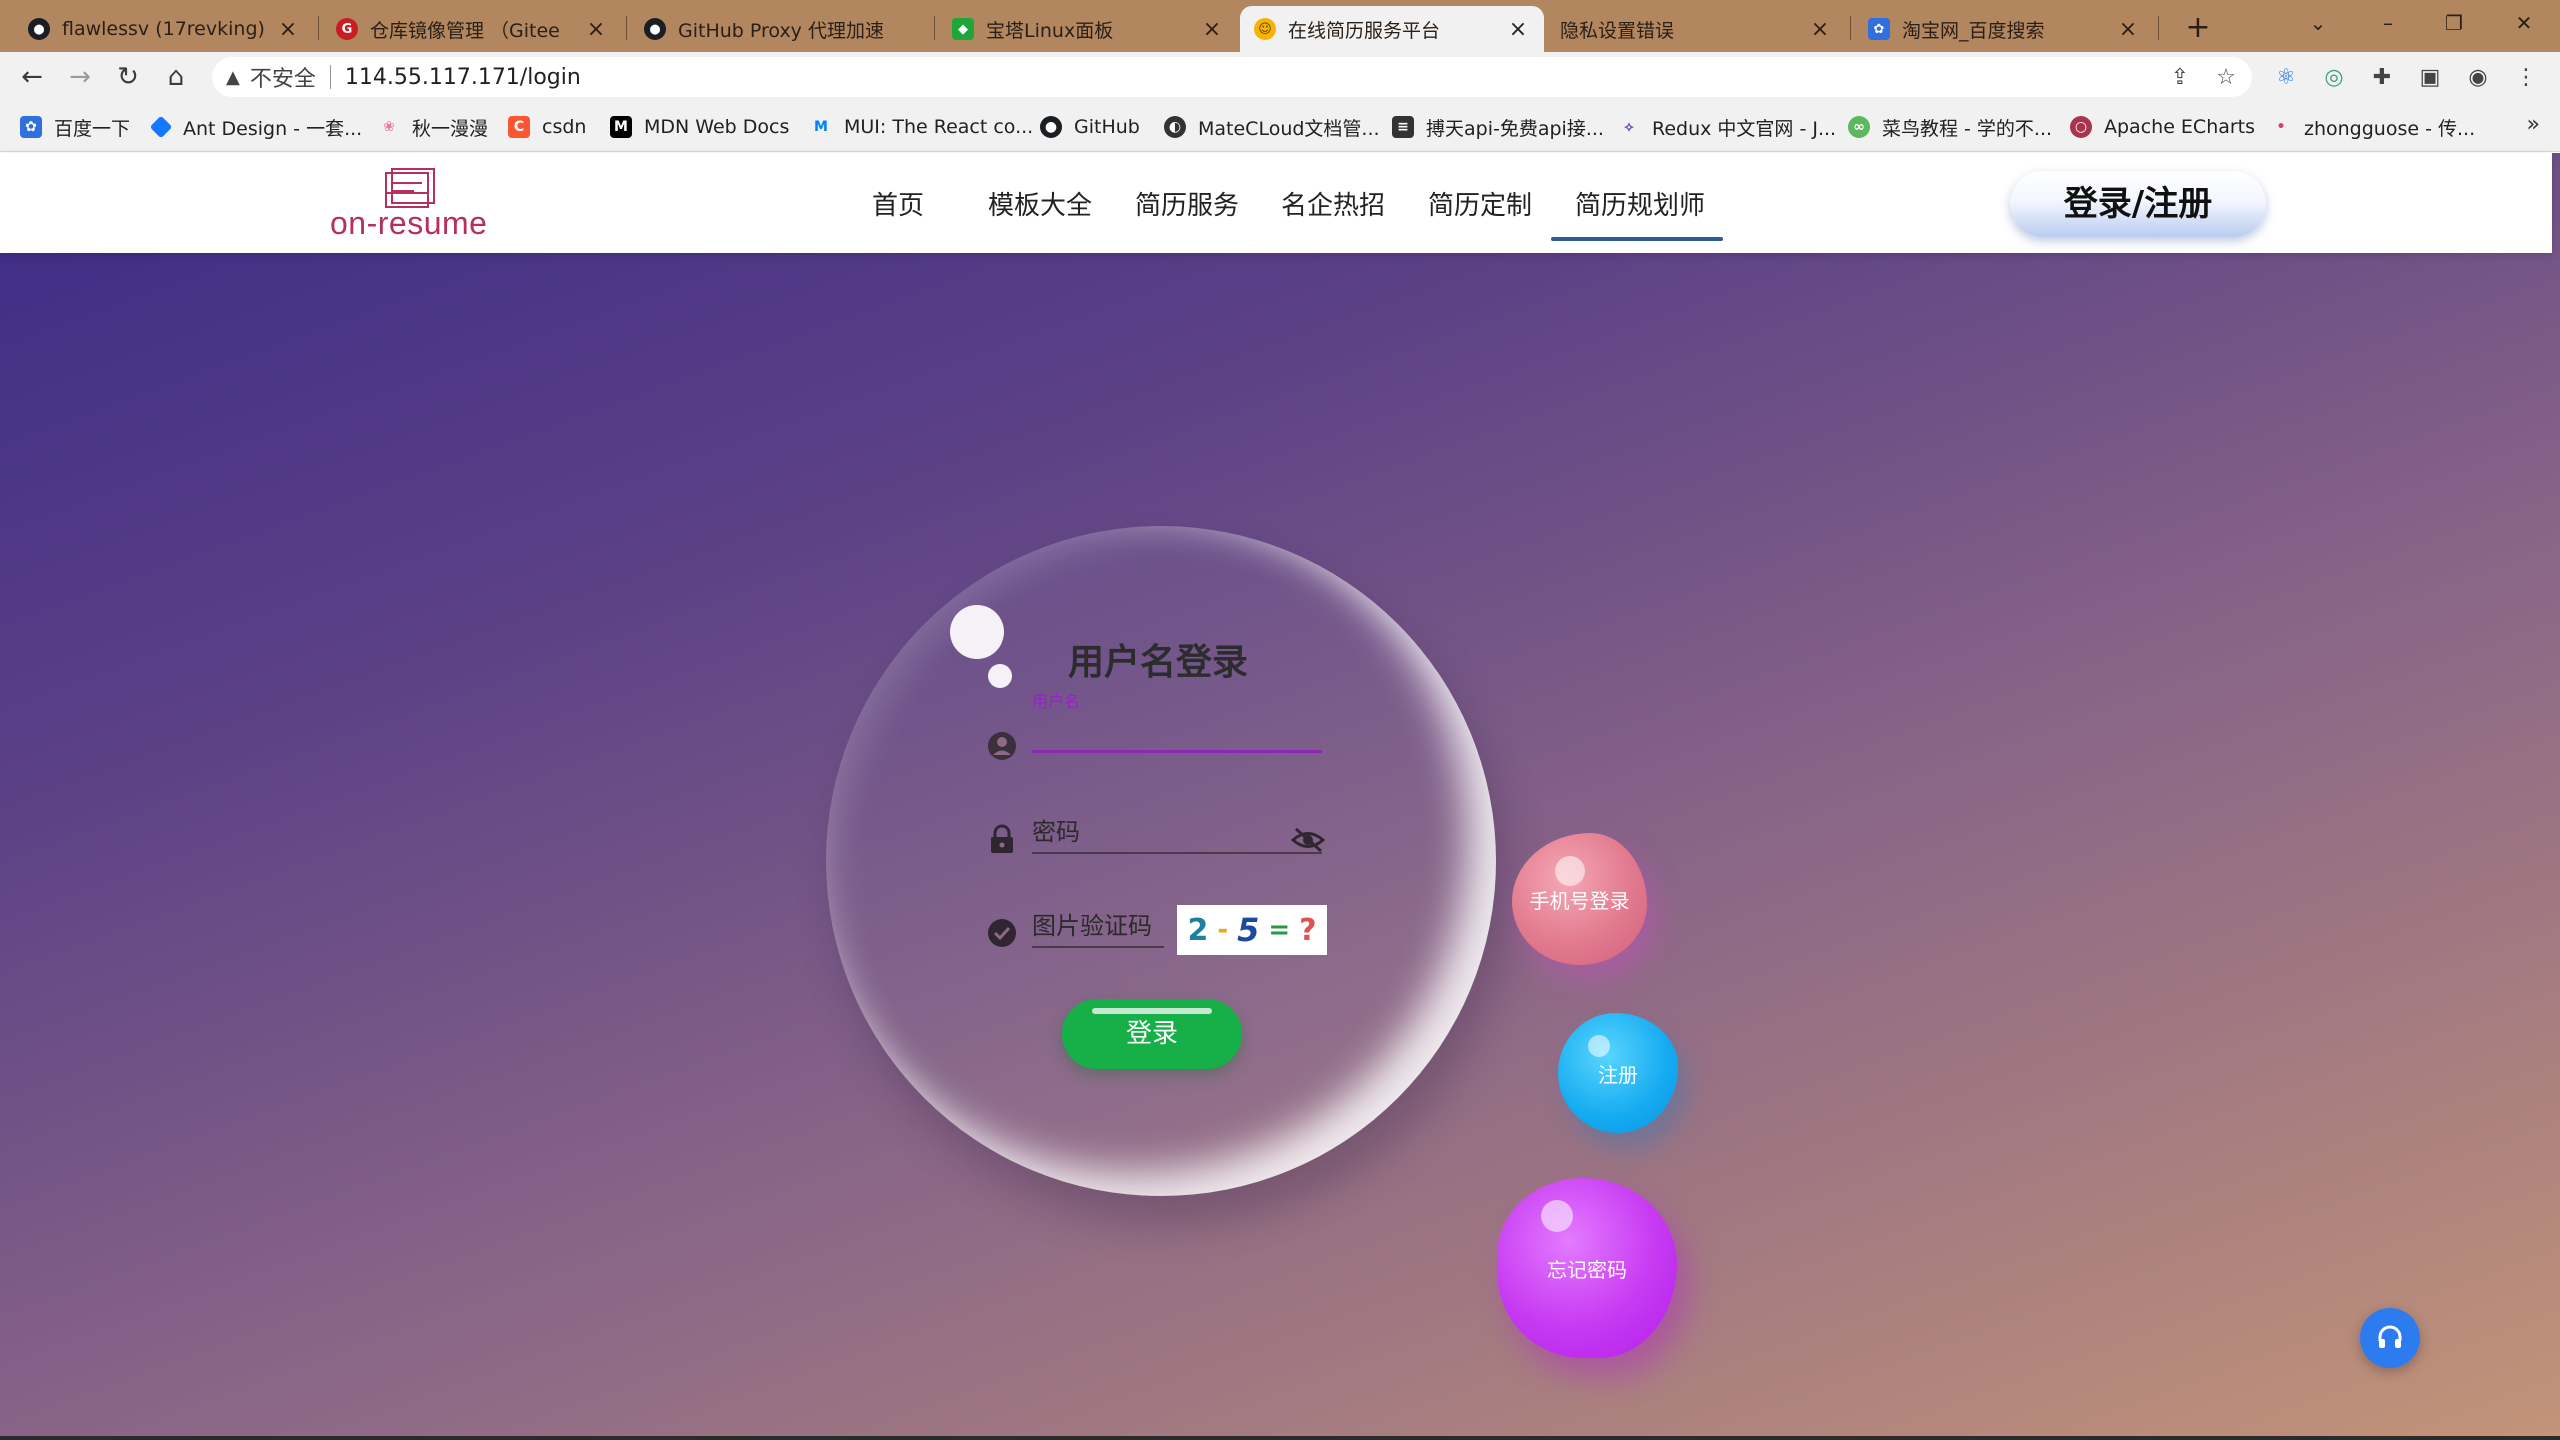 The image size is (2560, 1440). I want to click on tab-gitee-mirror: G 仓库镜像管理 （Gitee ×, so click(472, 29).